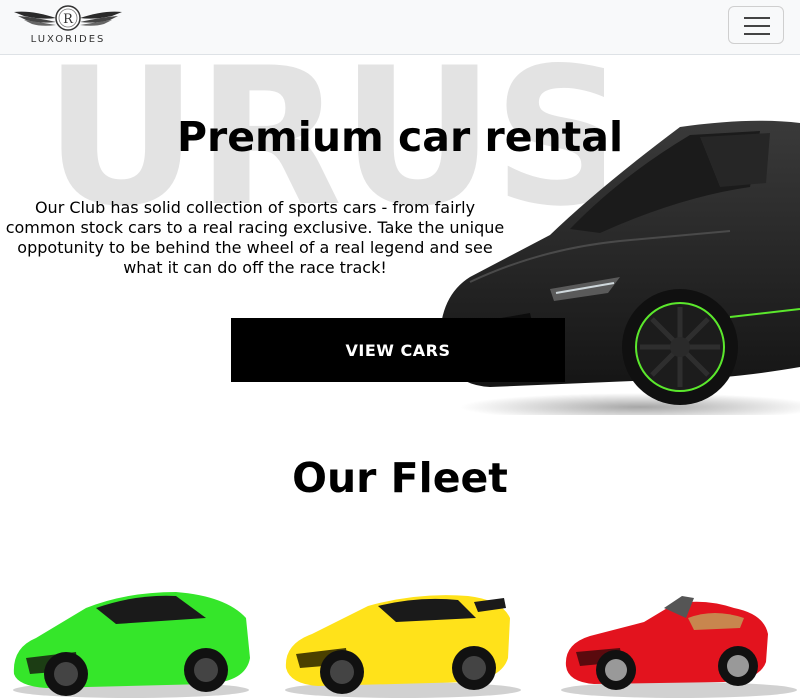  Describe the element at coordinates (400, 478) in the screenshot. I see `fleet-title: Our Fleet` at that location.